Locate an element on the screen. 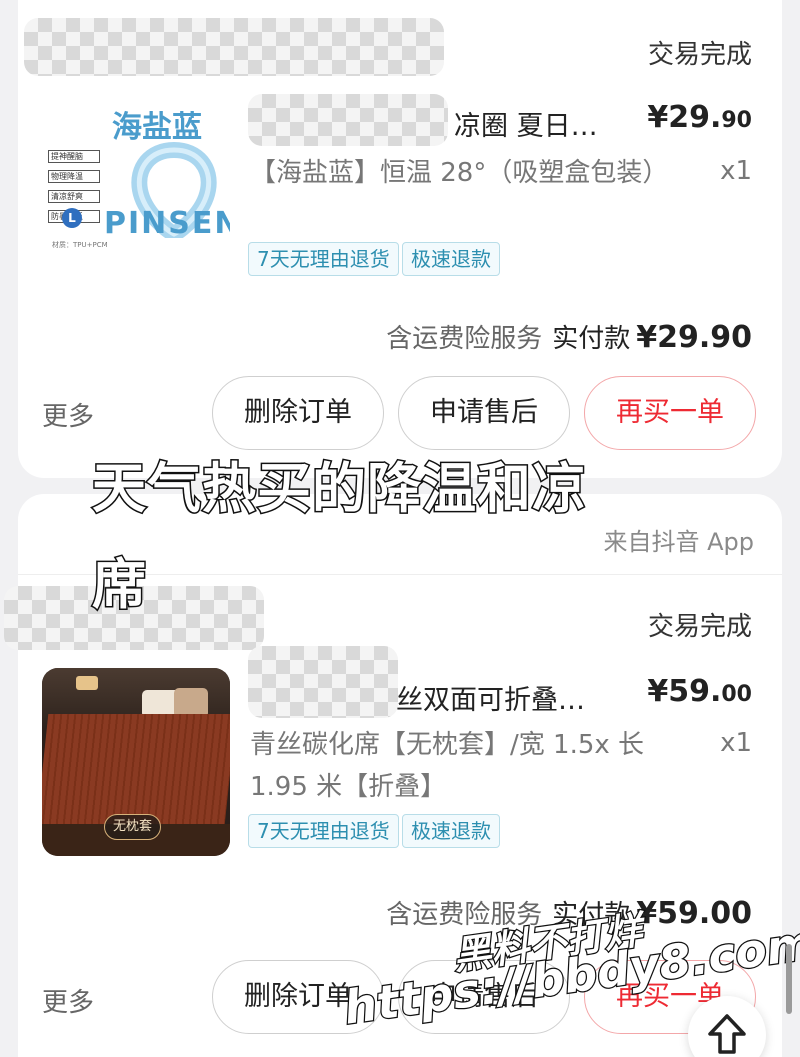  scroll-top-button is located at coordinates (727, 1026).